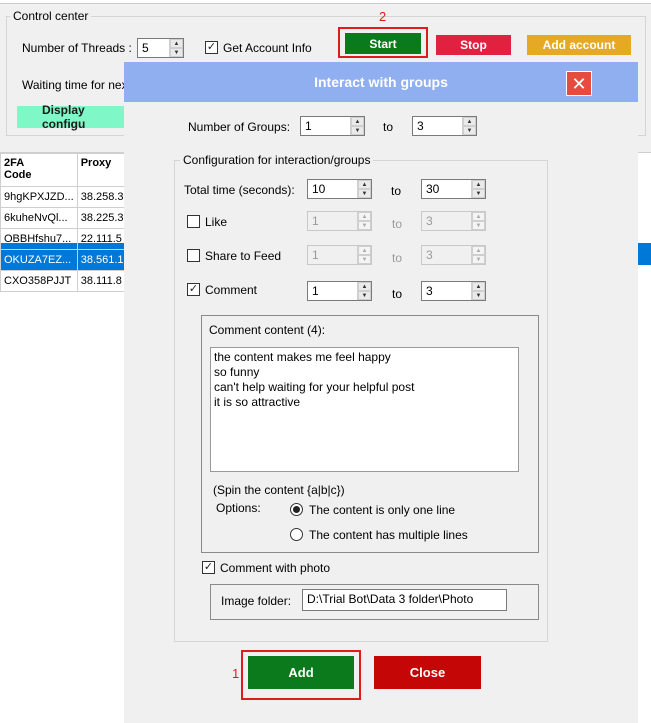  I want to click on radio-one-line, so click(296, 509).